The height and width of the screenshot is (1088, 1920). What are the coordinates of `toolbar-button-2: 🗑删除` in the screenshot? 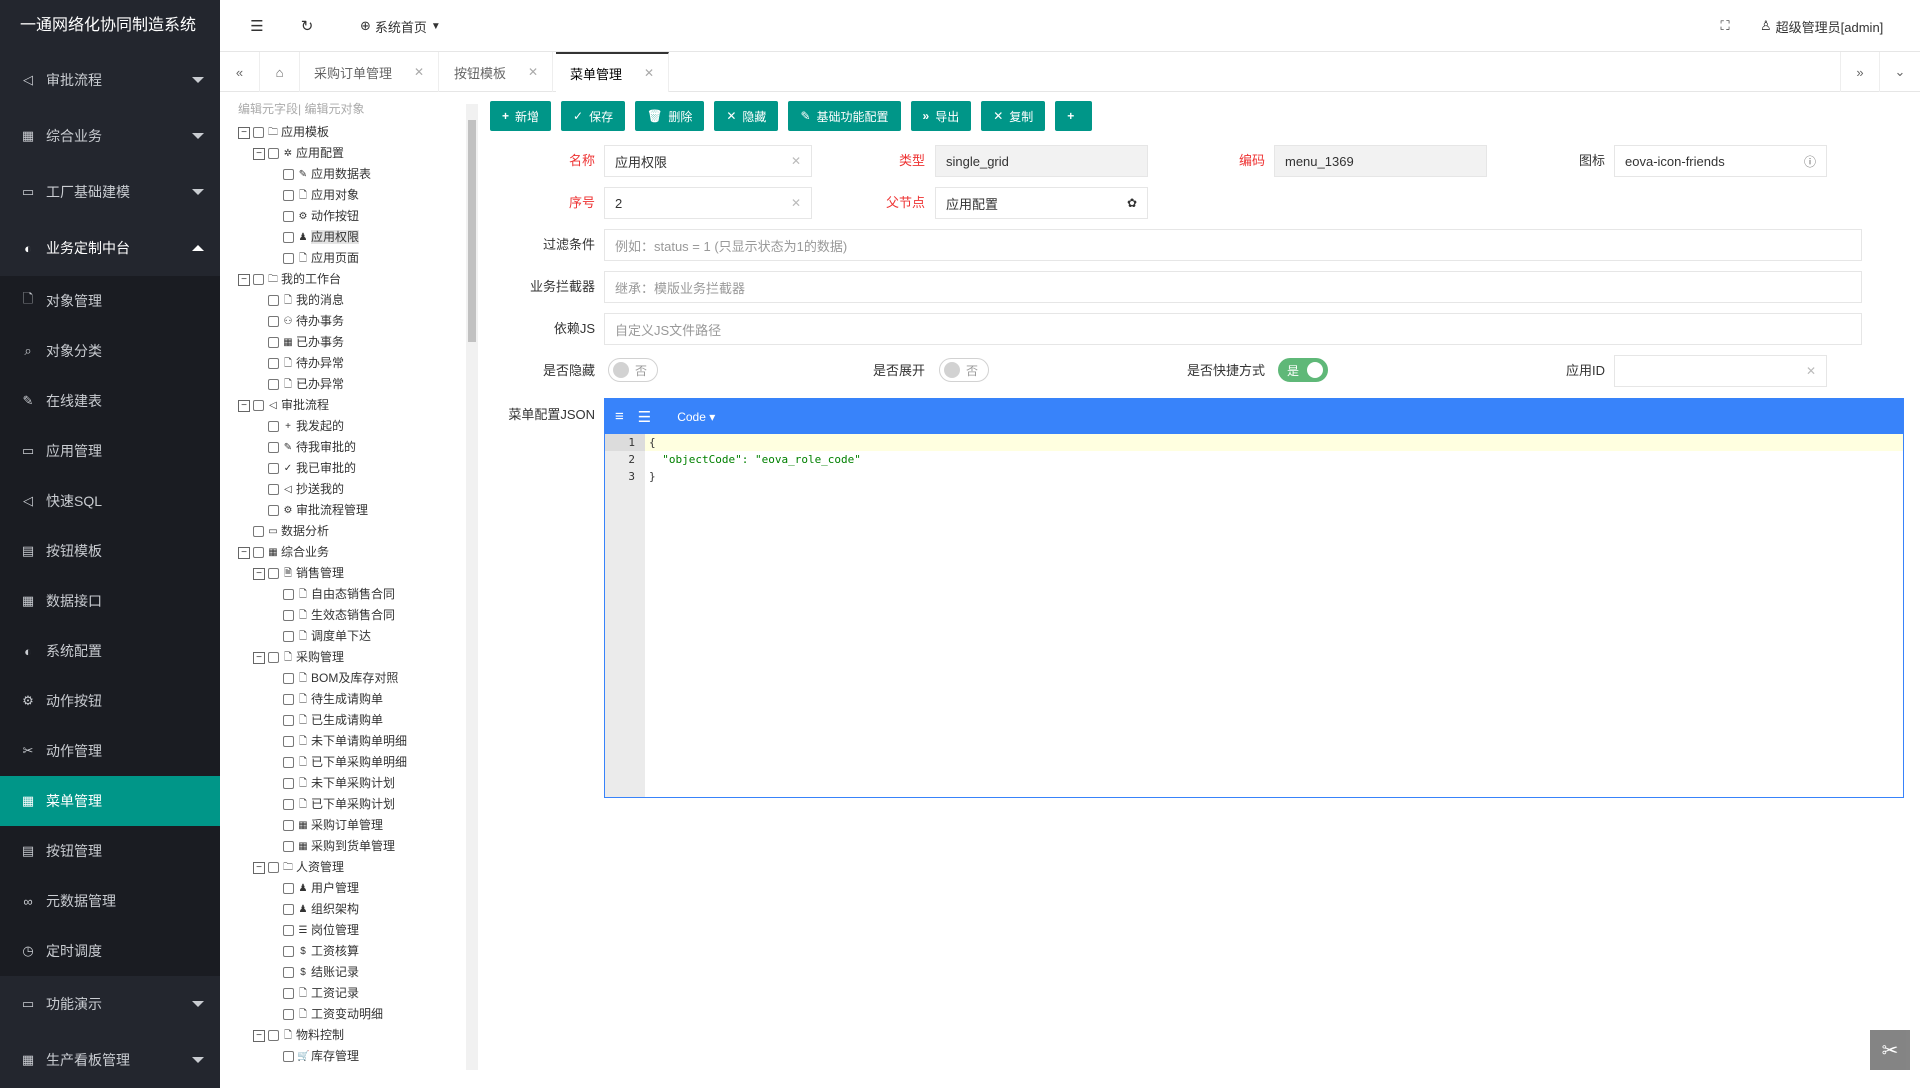 It's located at (669, 116).